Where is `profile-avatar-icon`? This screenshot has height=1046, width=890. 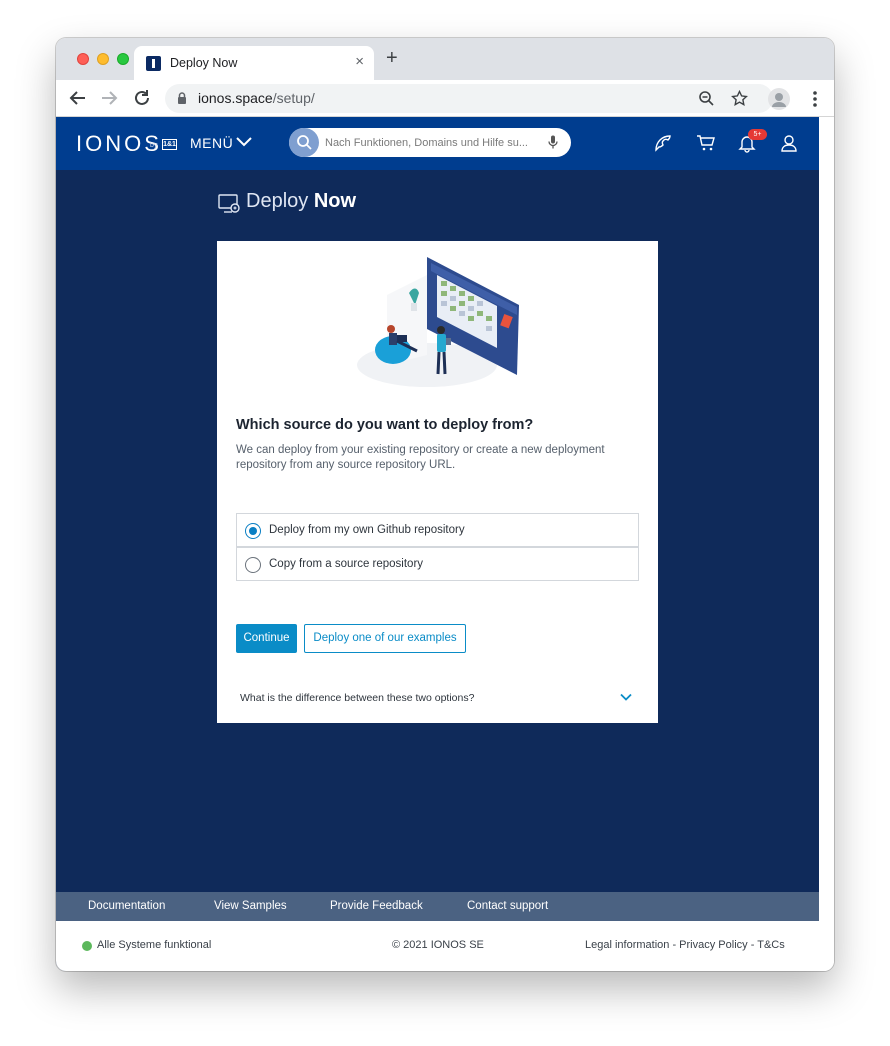
profile-avatar-icon is located at coordinates (779, 99).